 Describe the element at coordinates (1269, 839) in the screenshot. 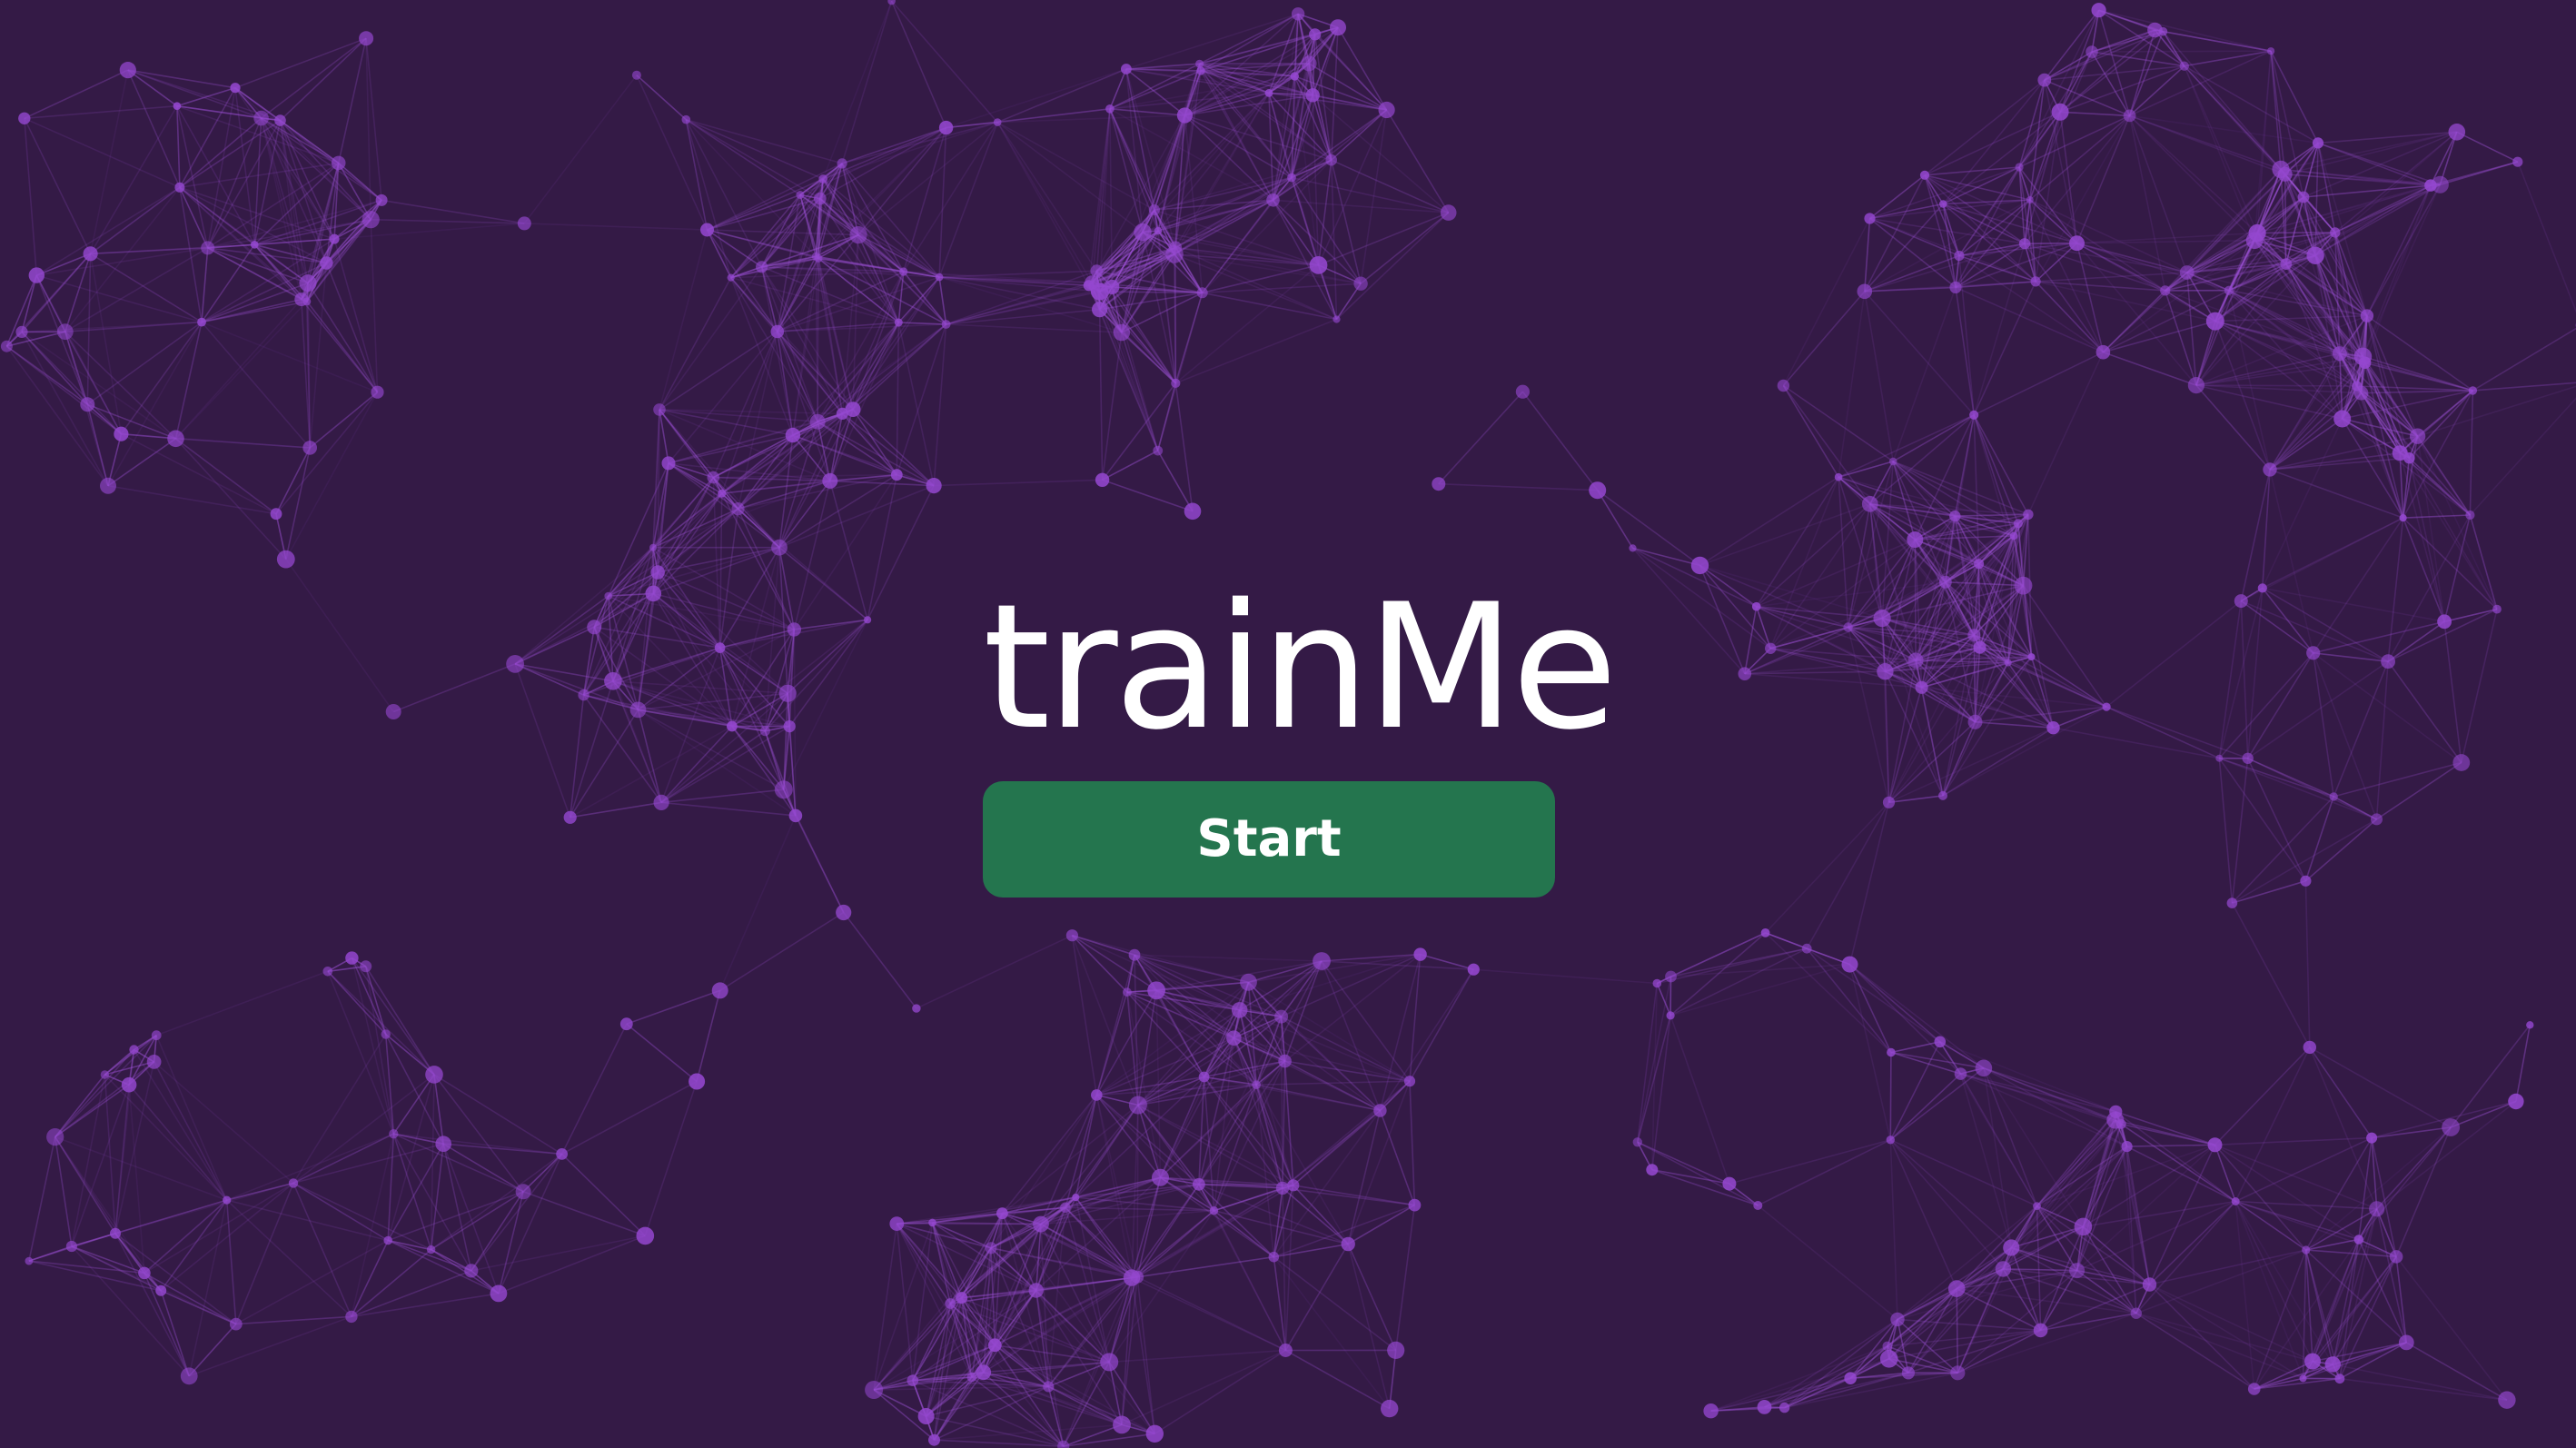

I see `start-button: Start` at that location.